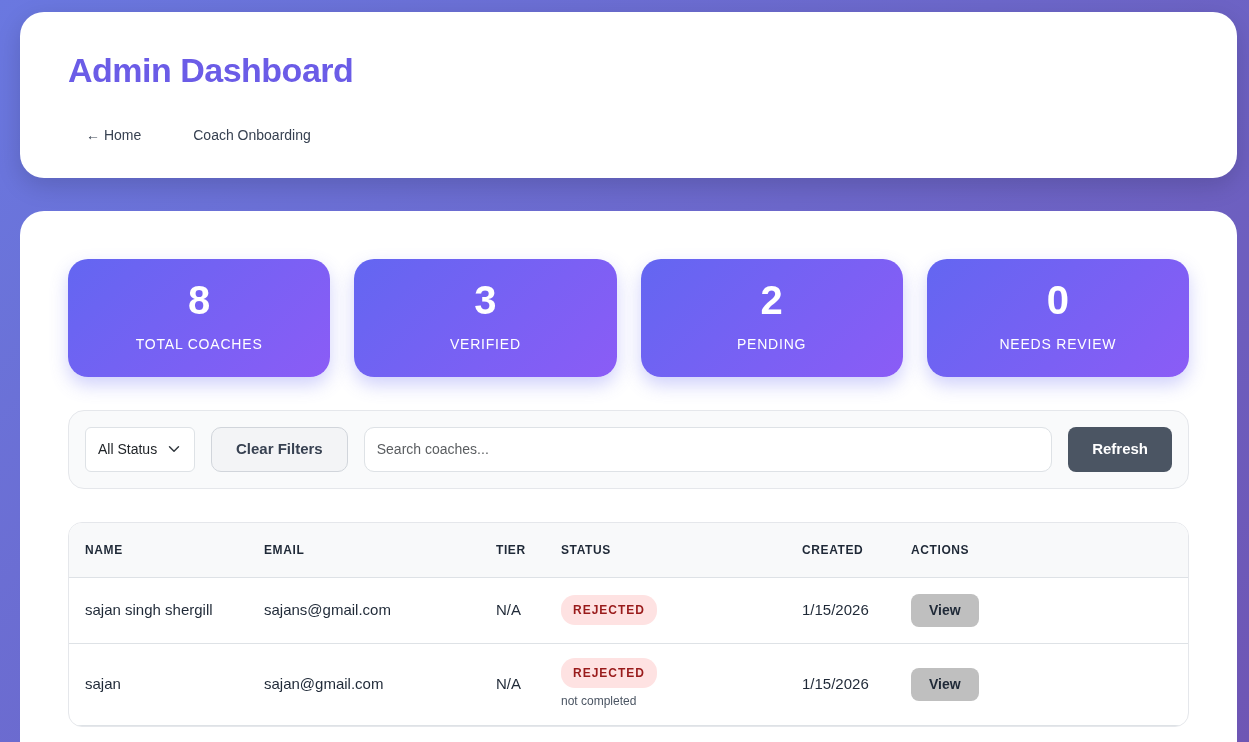 The height and width of the screenshot is (742, 1249). What do you see at coordinates (103, 684) in the screenshot?
I see `table-cell: sajan` at bounding box center [103, 684].